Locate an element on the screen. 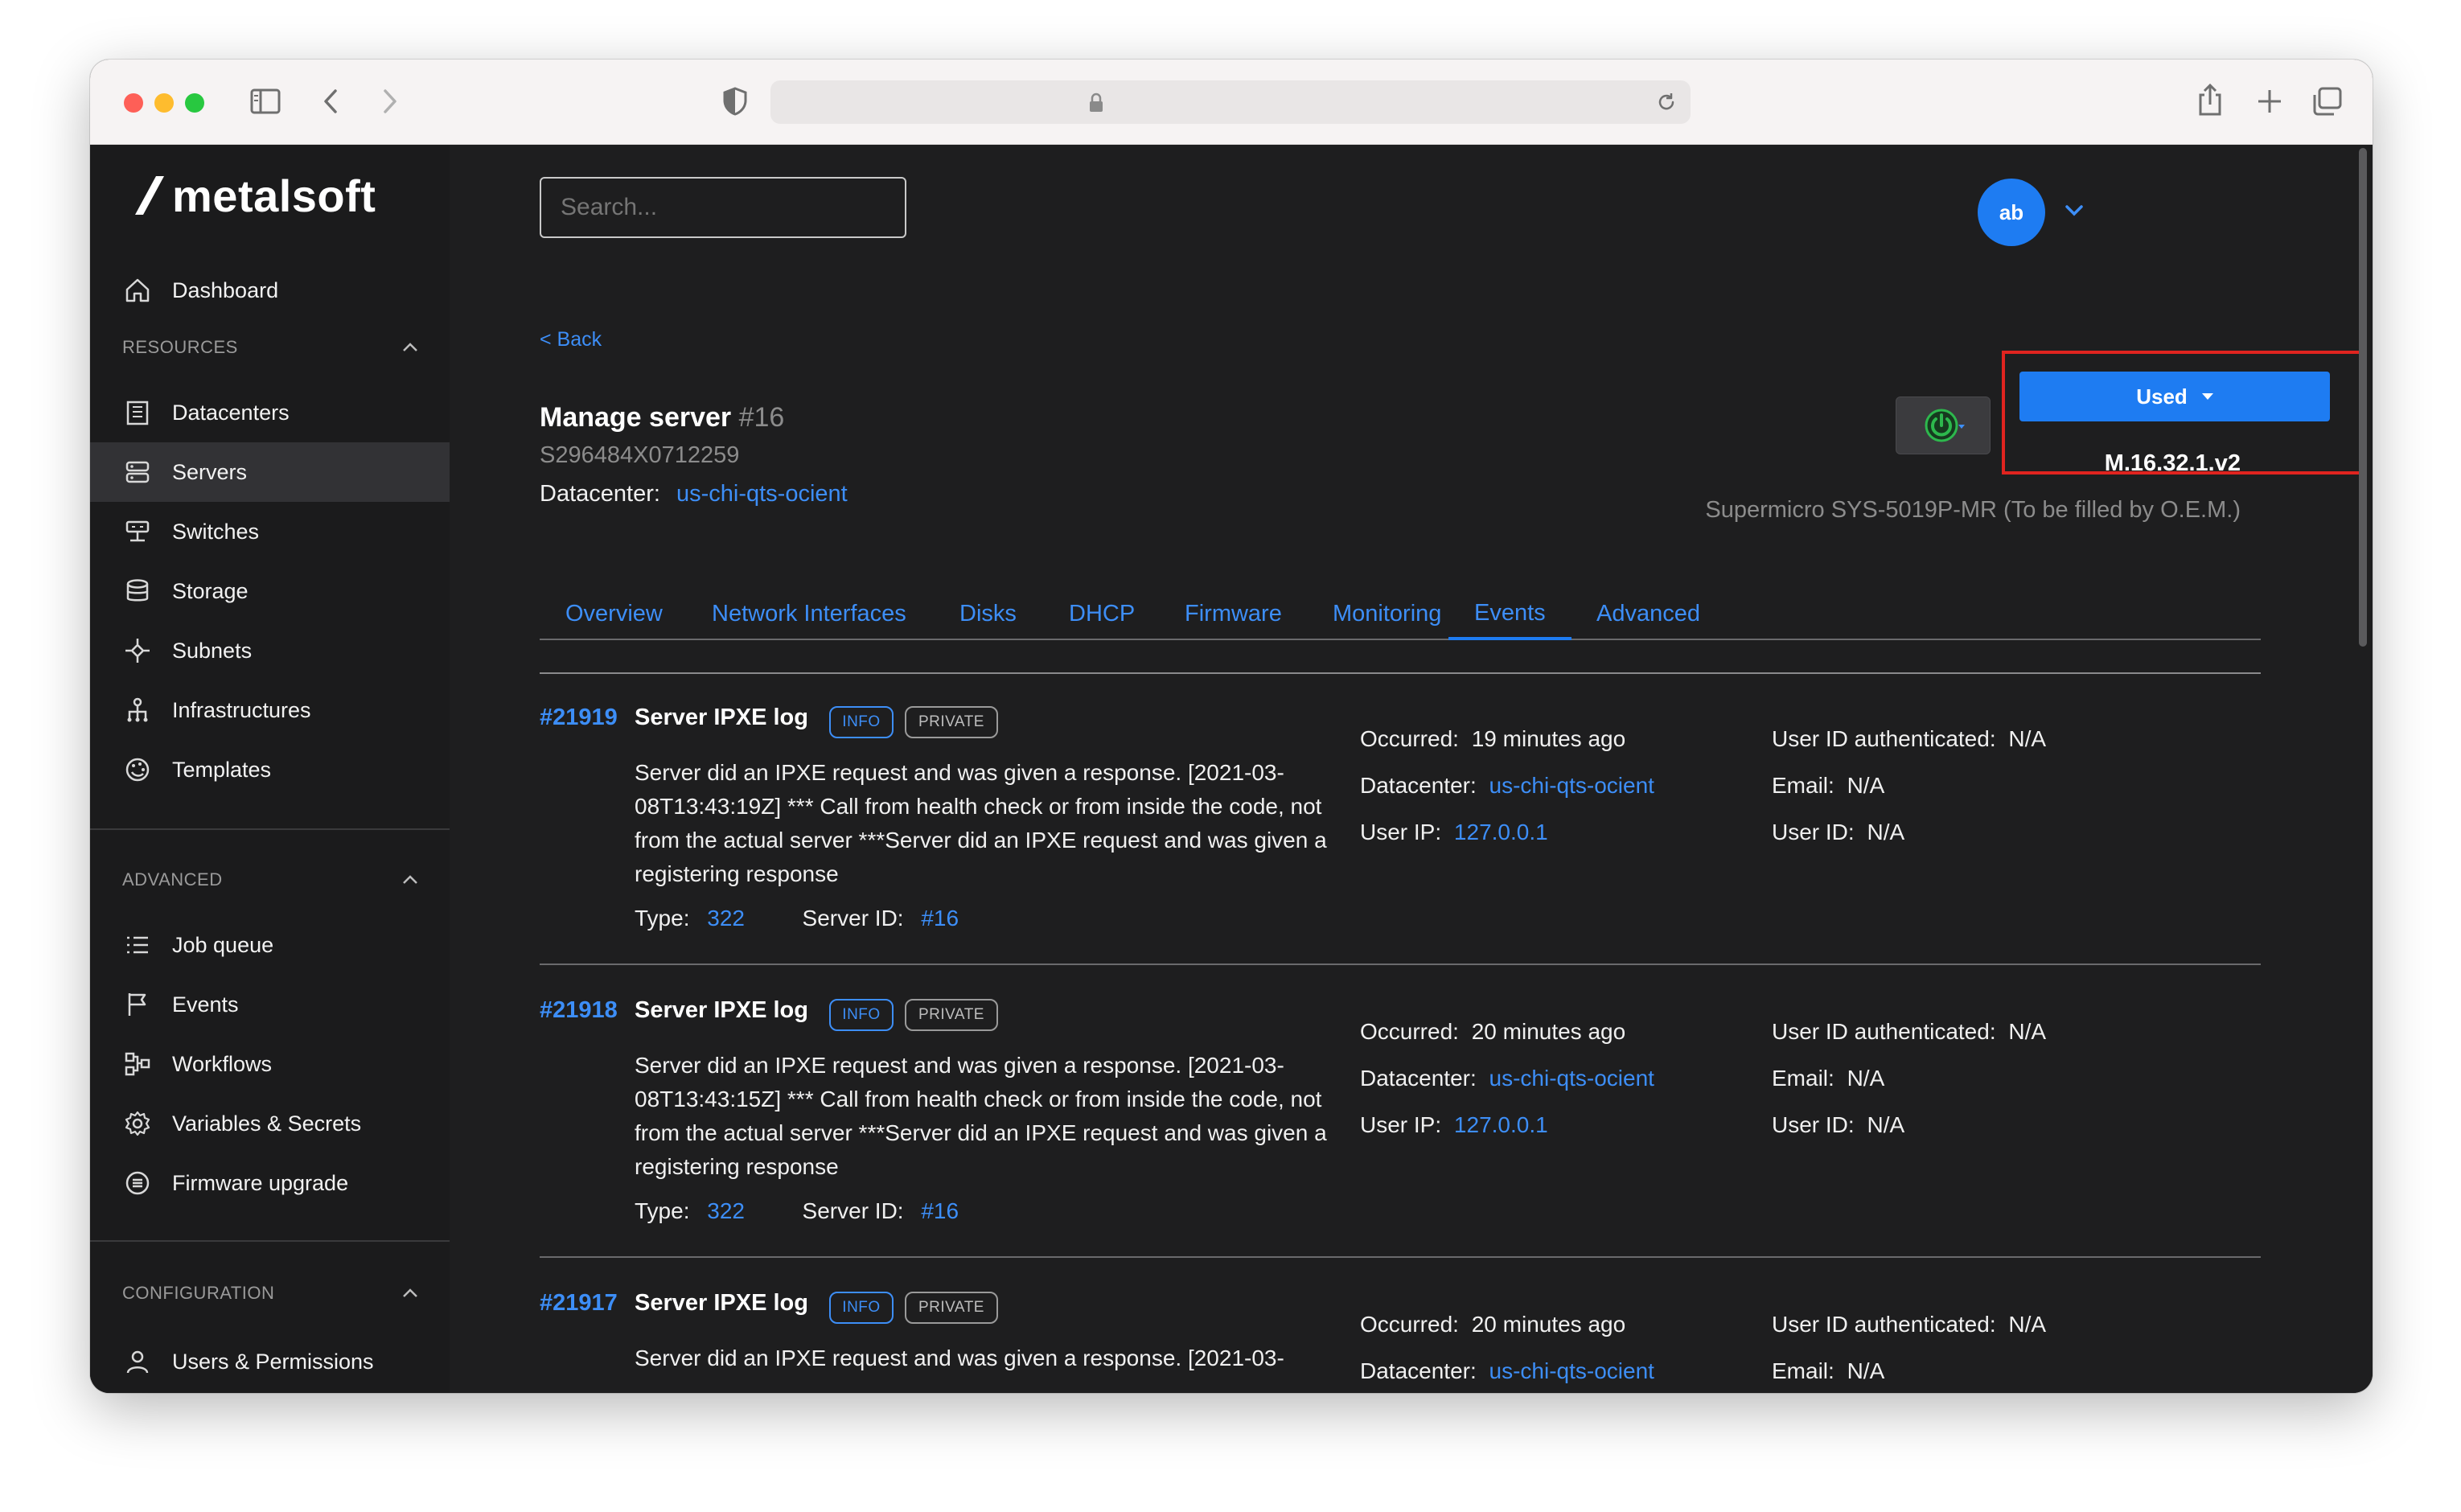 Image resolution: width=2461 pixels, height=1512 pixels. minimize-window-button is located at coordinates (164, 103).